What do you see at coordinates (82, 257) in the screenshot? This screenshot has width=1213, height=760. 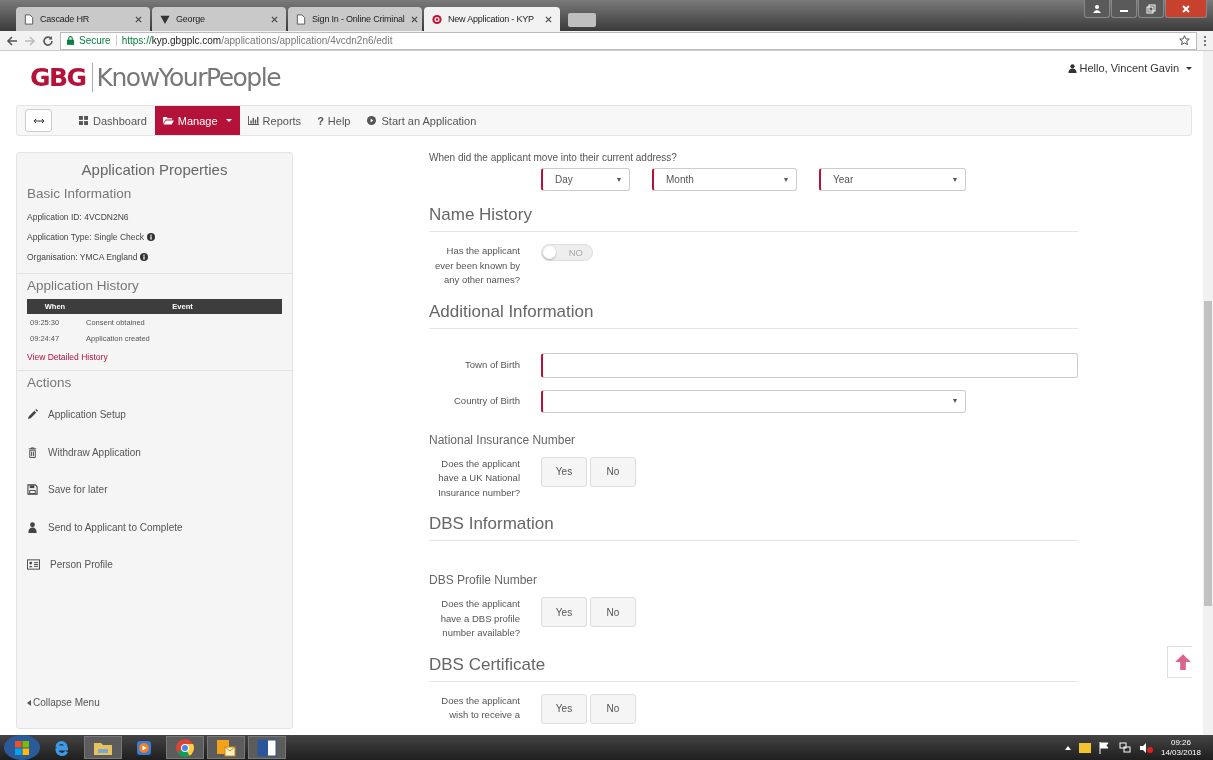 I see `property-text: Organisation: YMCA England` at bounding box center [82, 257].